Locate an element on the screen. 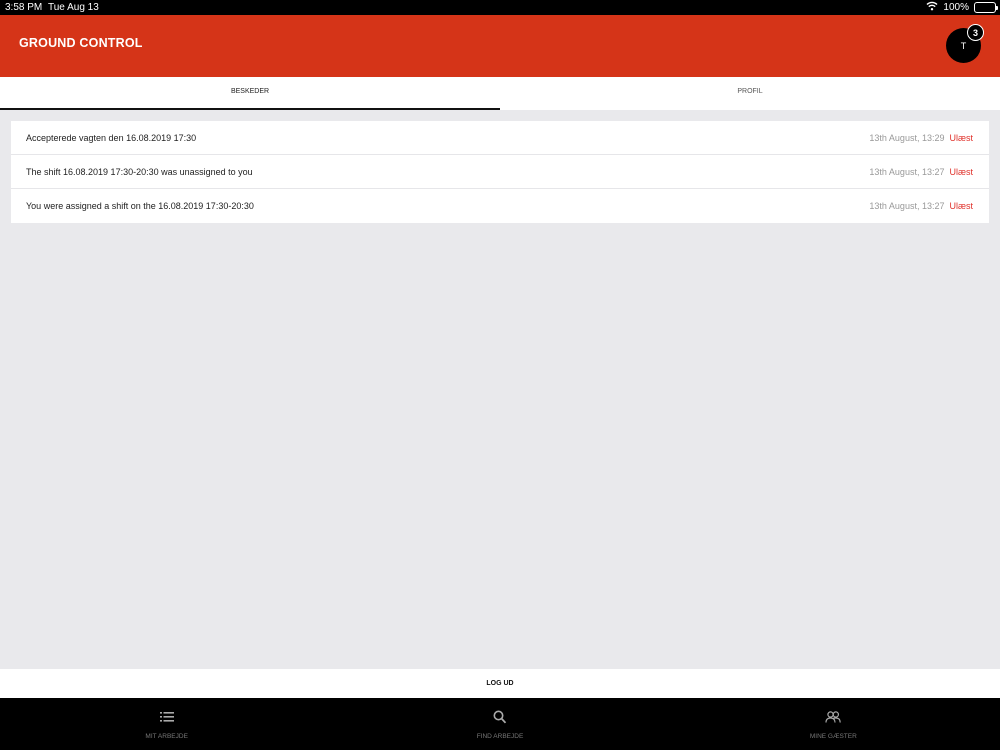 The image size is (1000, 750). message-text: Accepterede vagten den 16.08.2019 17:30 is located at coordinates (111, 137).